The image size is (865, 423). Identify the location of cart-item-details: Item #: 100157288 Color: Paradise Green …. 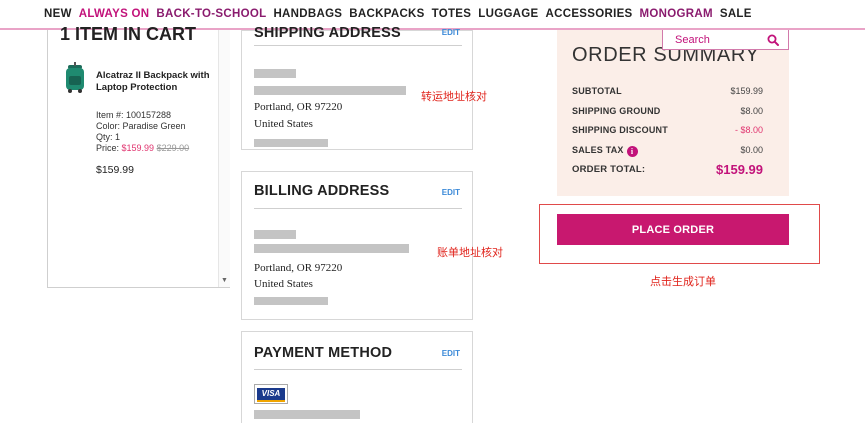
(142, 132).